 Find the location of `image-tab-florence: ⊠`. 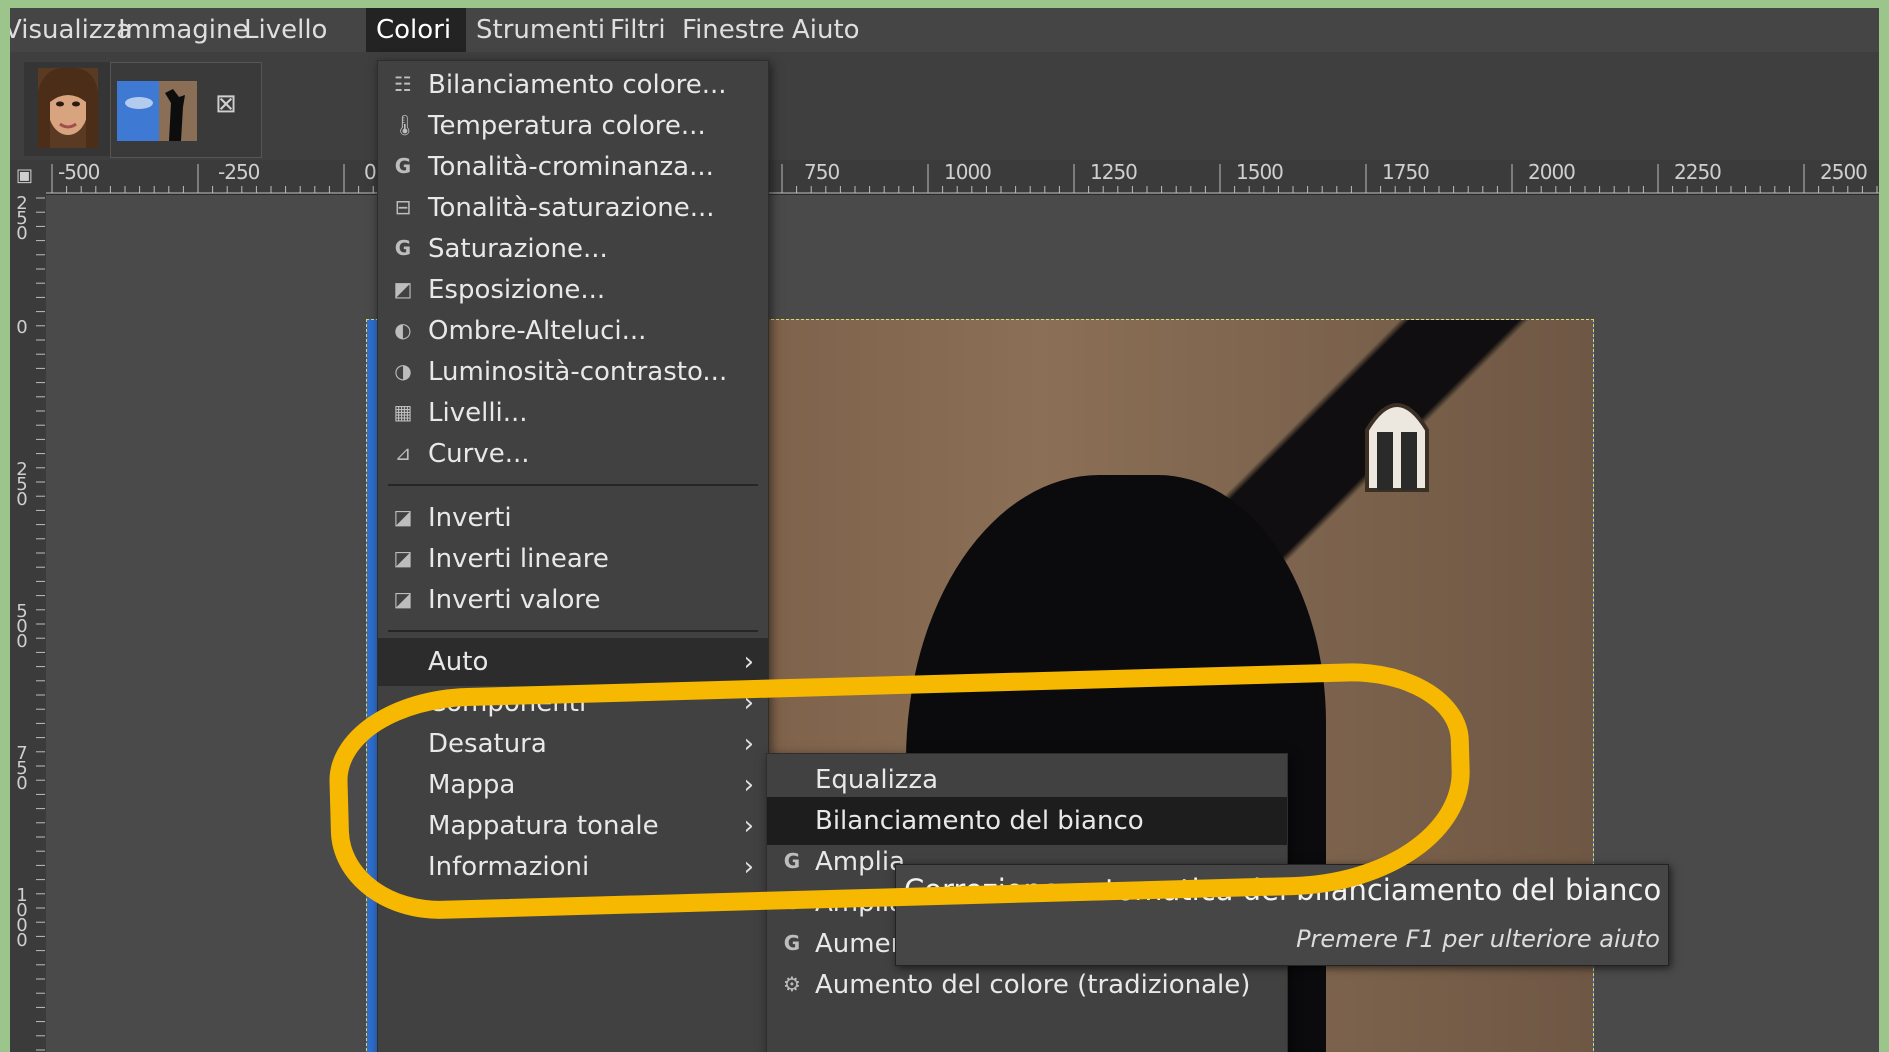

image-tab-florence: ⊠ is located at coordinates (186, 110).